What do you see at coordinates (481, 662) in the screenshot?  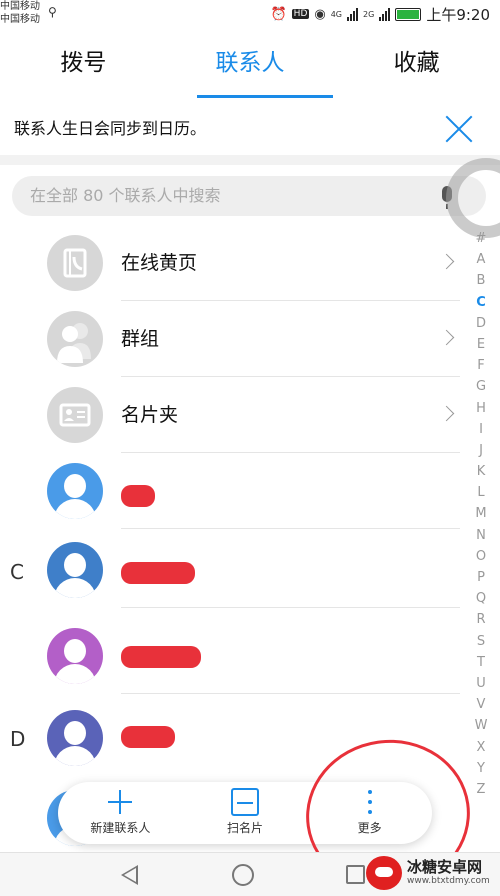 I see `index-letter: T` at bounding box center [481, 662].